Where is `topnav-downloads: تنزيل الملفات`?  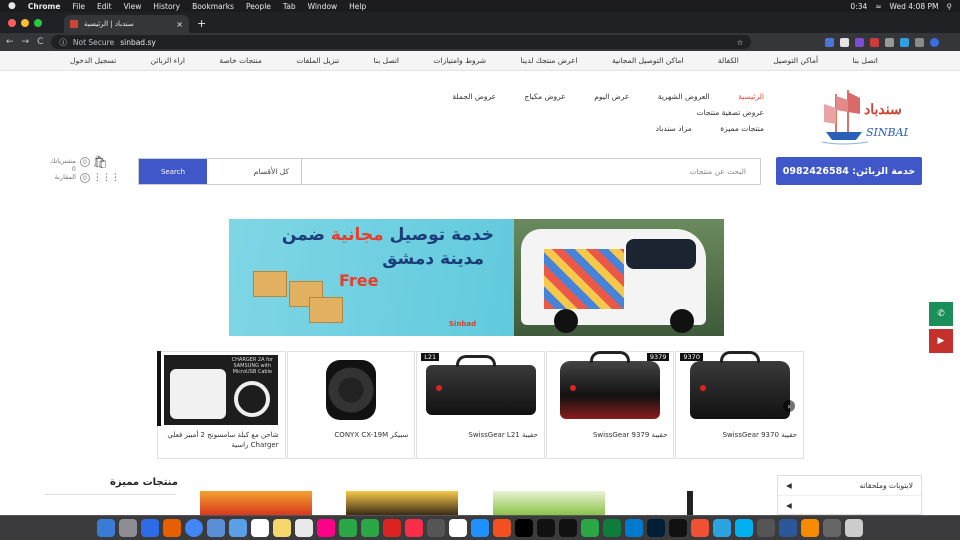
topnav-downloads: تنزيل الملفات is located at coordinates (317, 60).